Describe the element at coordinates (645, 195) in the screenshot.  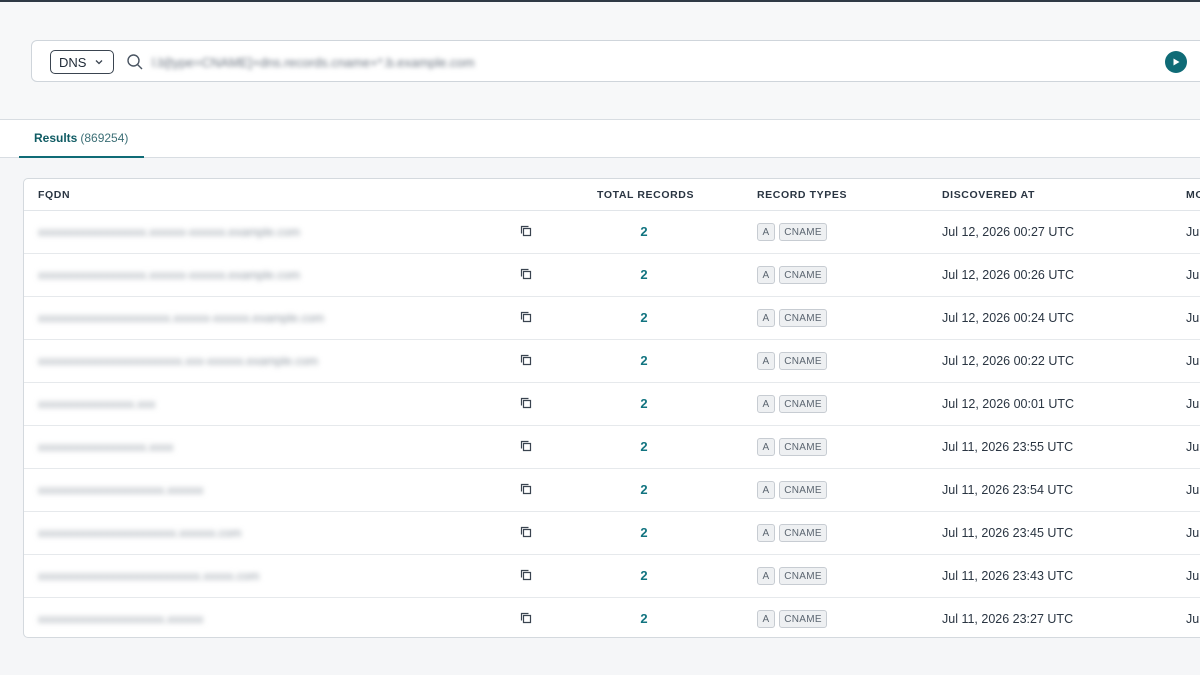
I see `column-header-total-records: TOTAL RECORDS` at that location.